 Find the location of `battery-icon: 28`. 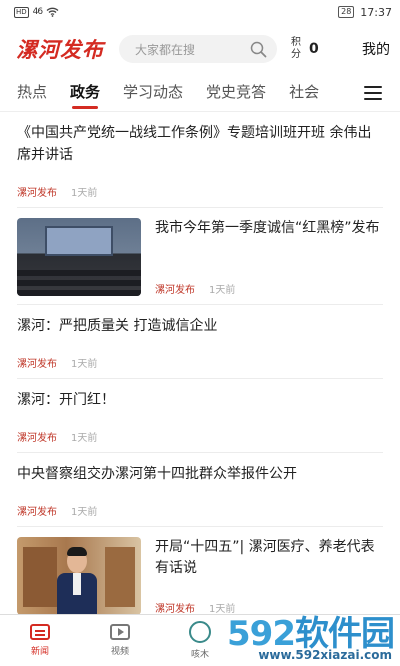

battery-icon: 28 is located at coordinates (346, 12).